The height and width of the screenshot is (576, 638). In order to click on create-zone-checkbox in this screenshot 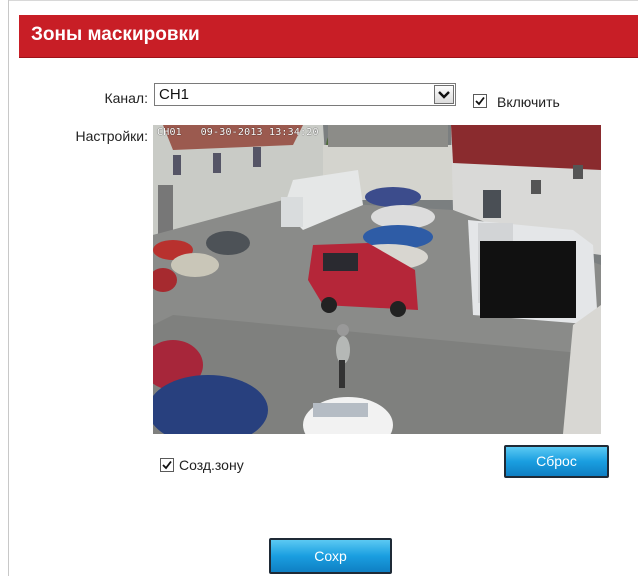, I will do `click(167, 465)`.